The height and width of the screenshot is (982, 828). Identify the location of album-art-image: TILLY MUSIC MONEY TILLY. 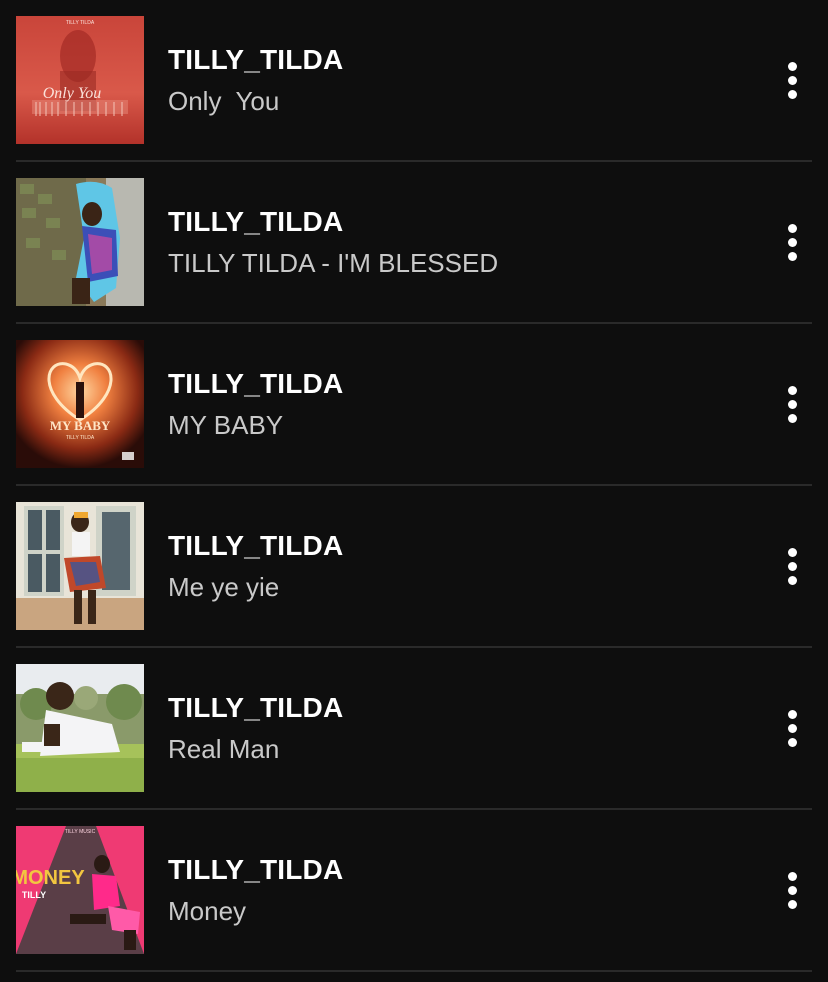
(80, 890).